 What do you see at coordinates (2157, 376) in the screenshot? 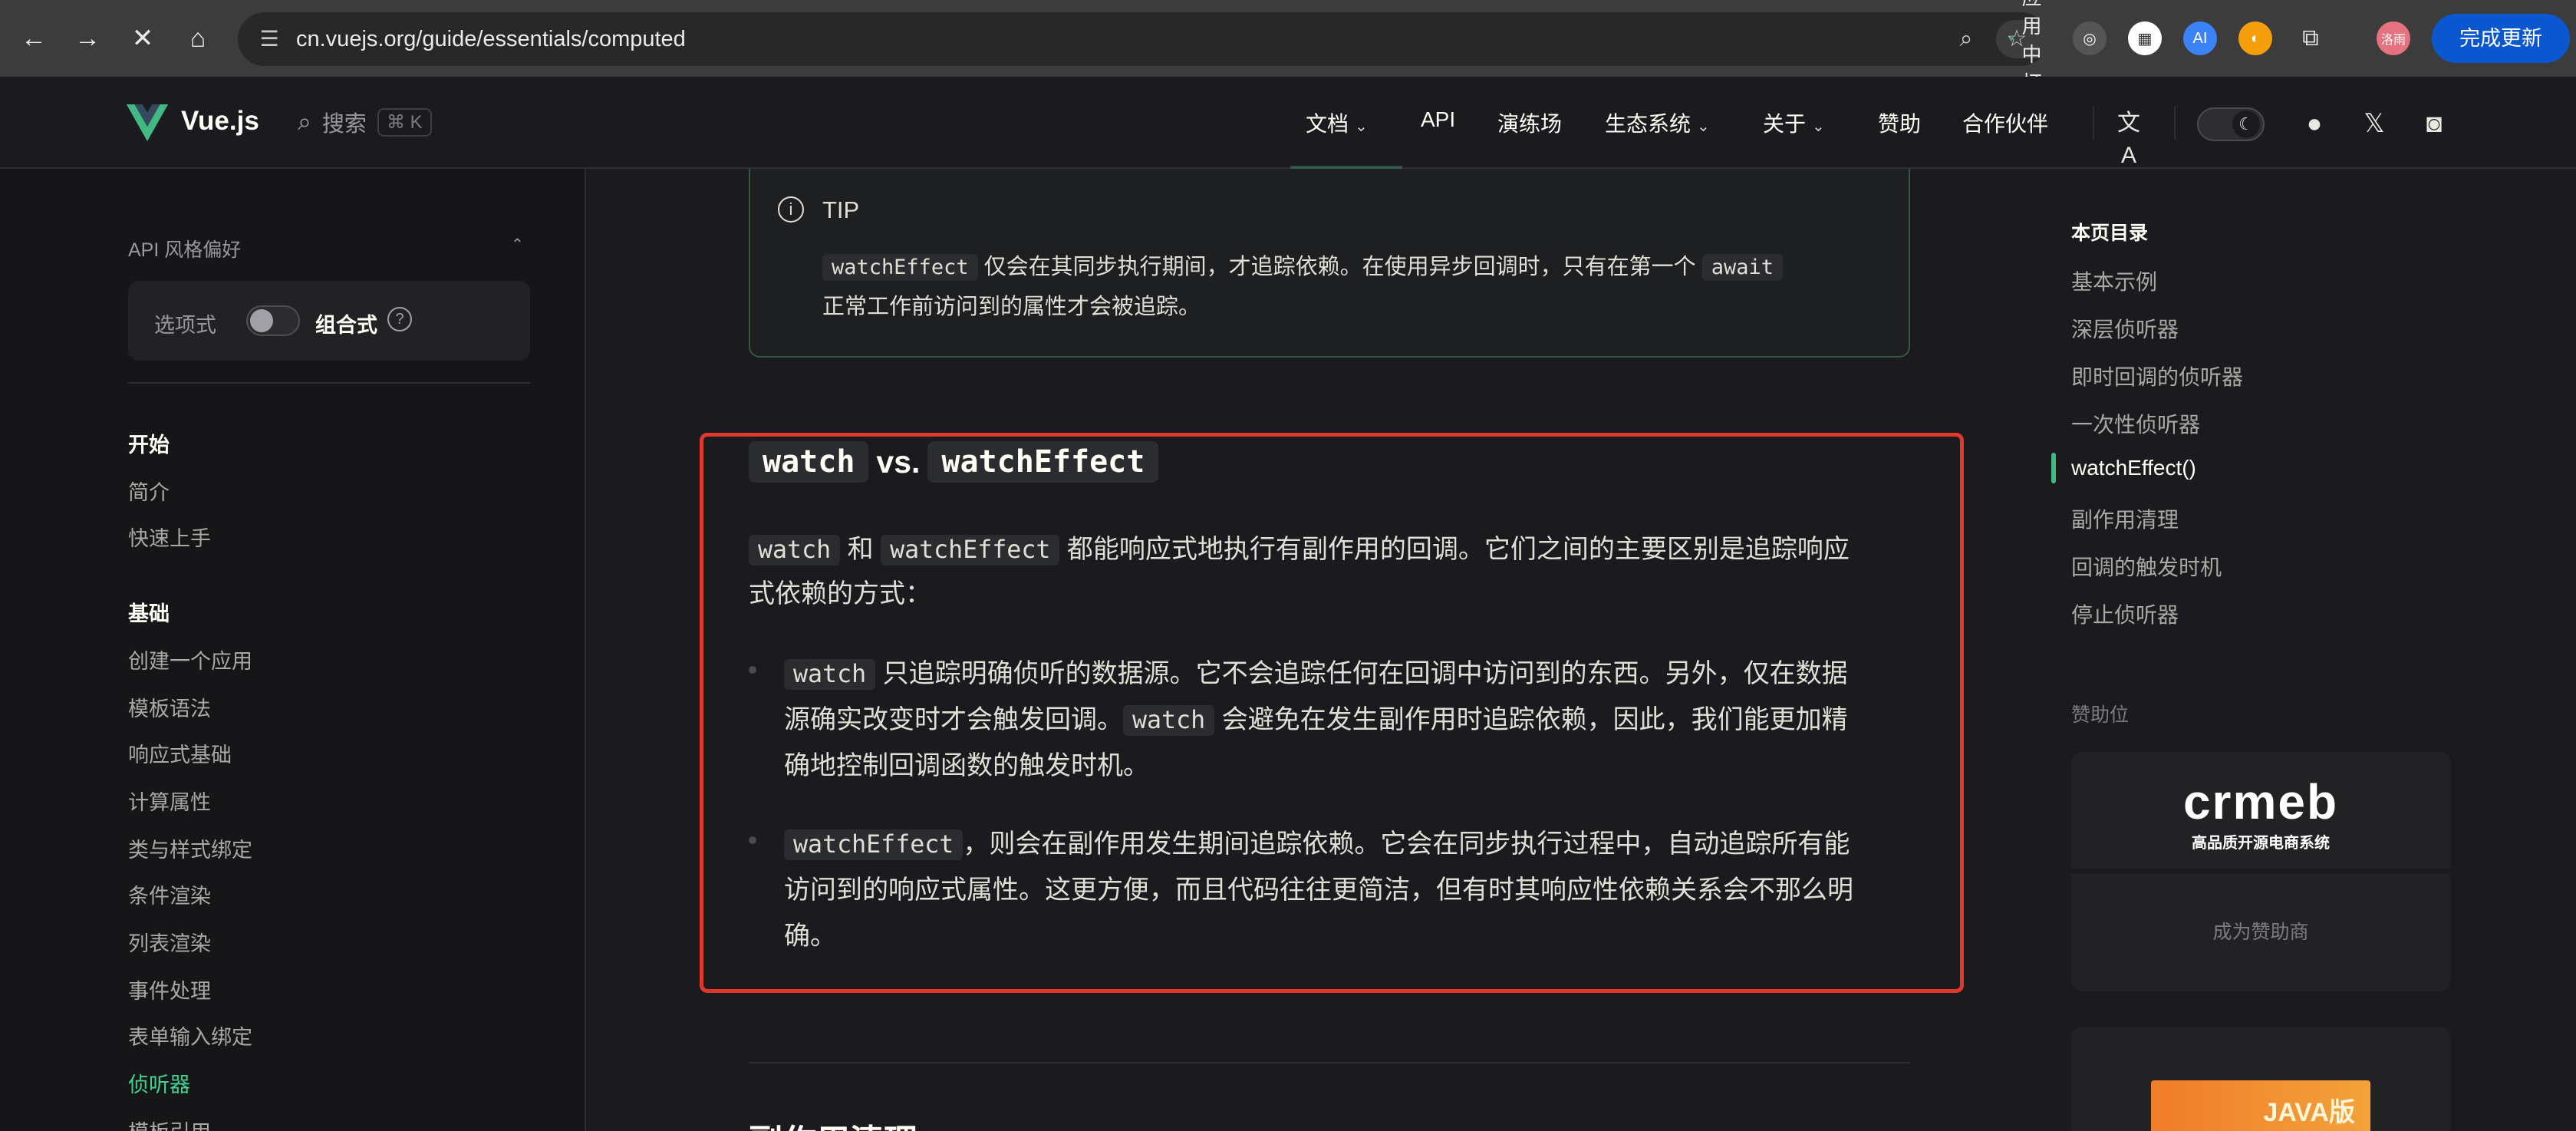
I see `toc-item: 即时回调的侦听器` at bounding box center [2157, 376].